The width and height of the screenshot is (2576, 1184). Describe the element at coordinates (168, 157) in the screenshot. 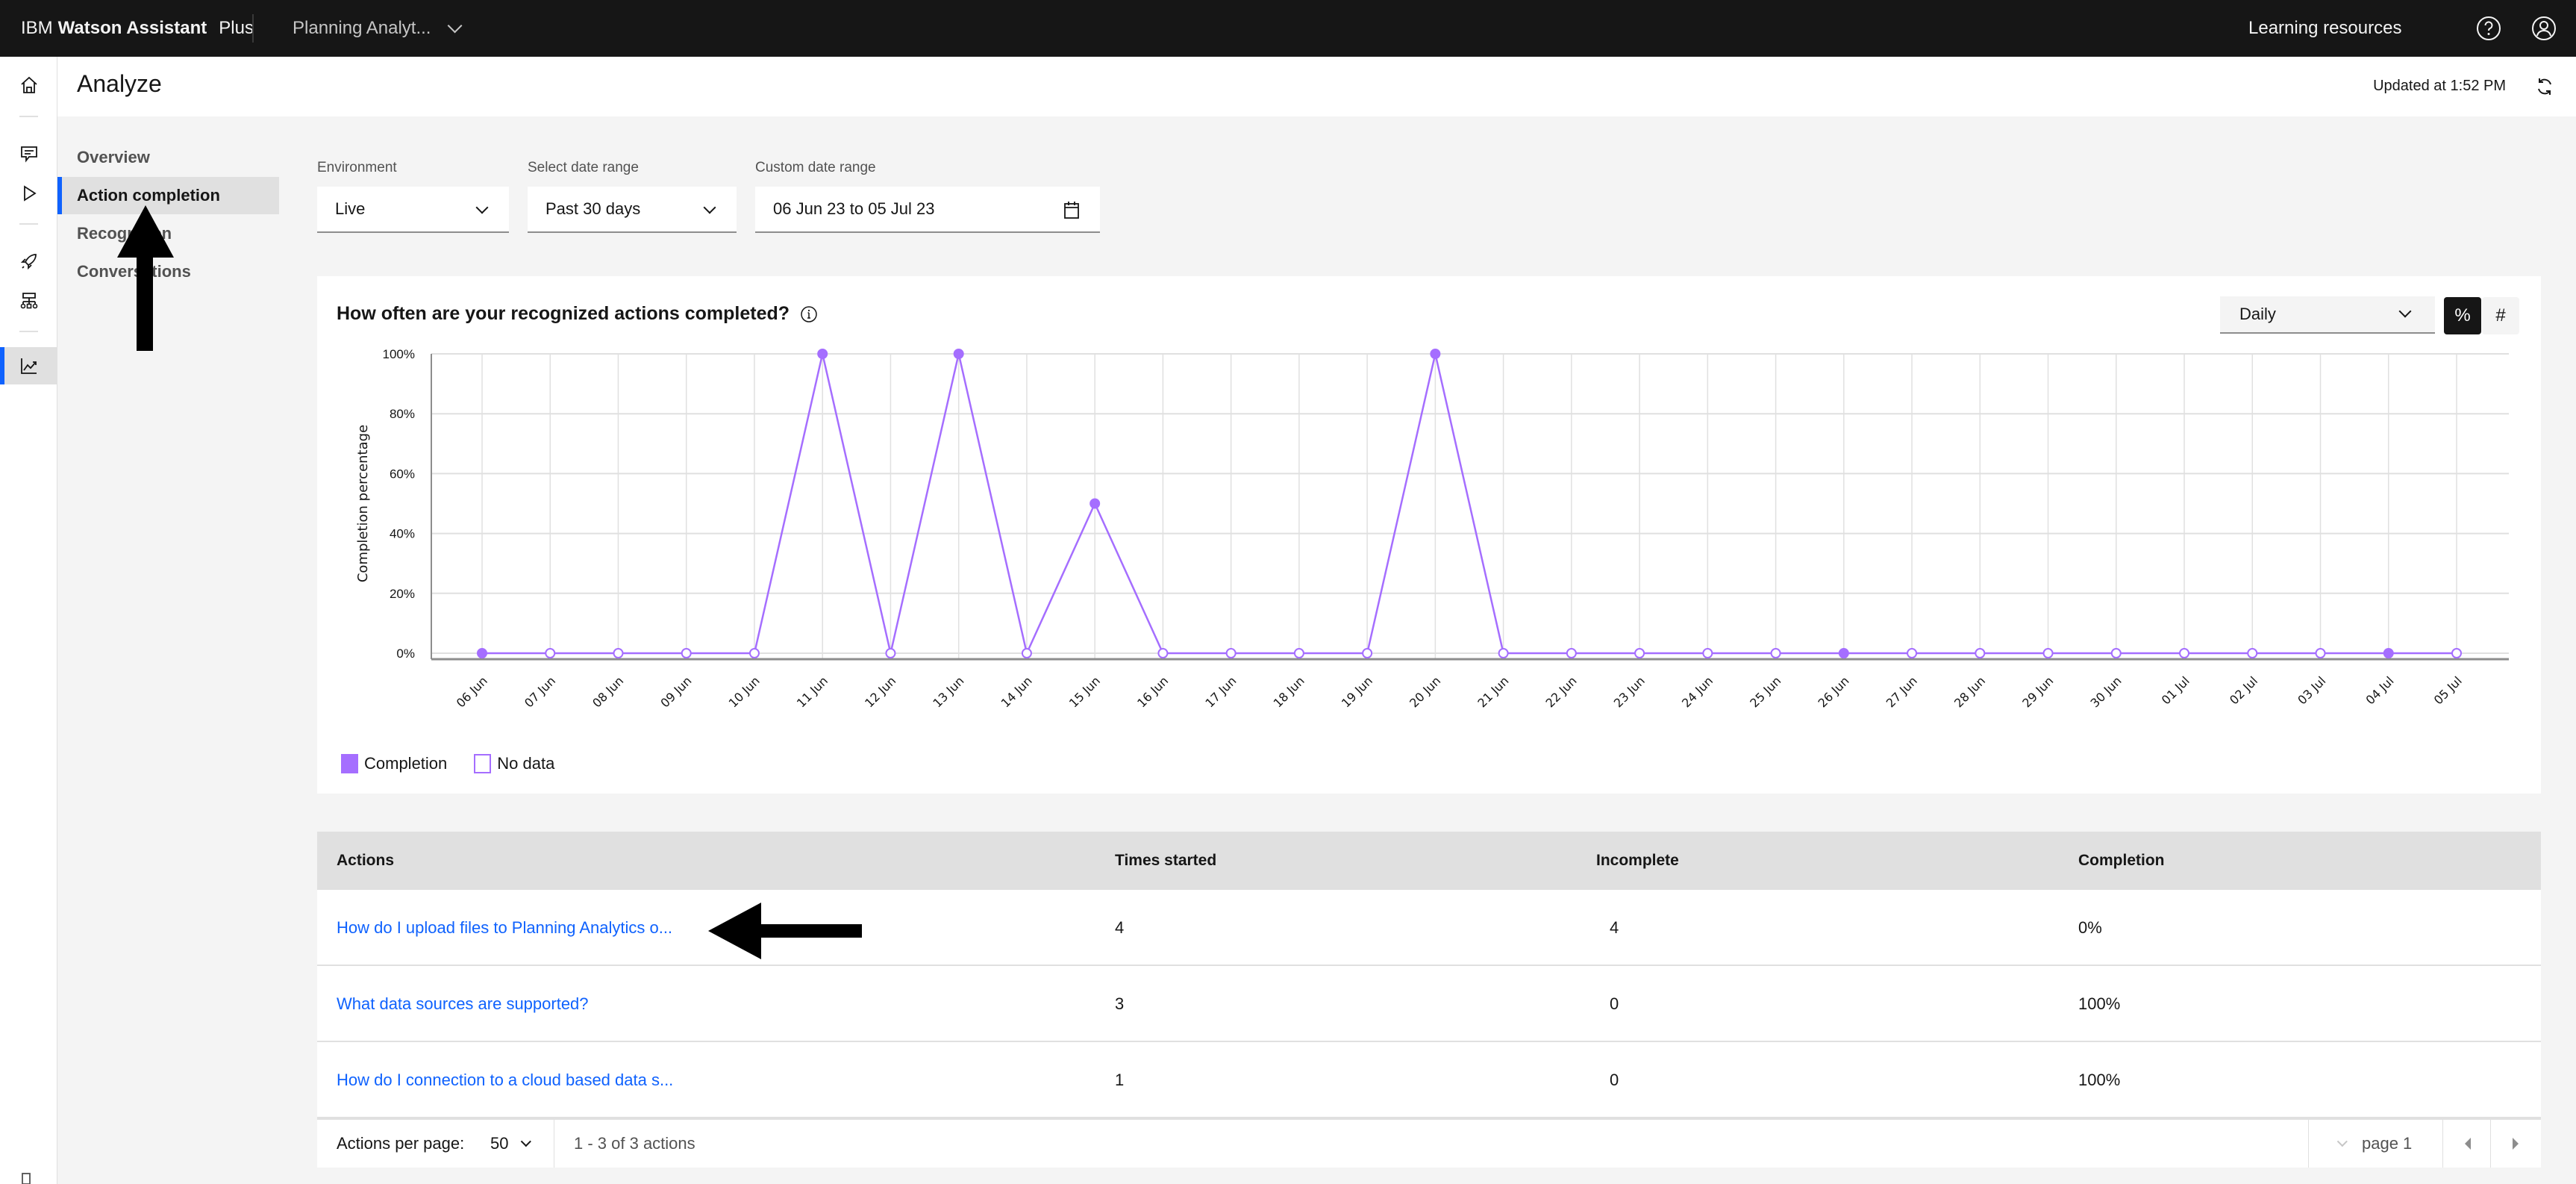

I see `subnav-overview: Overview` at that location.